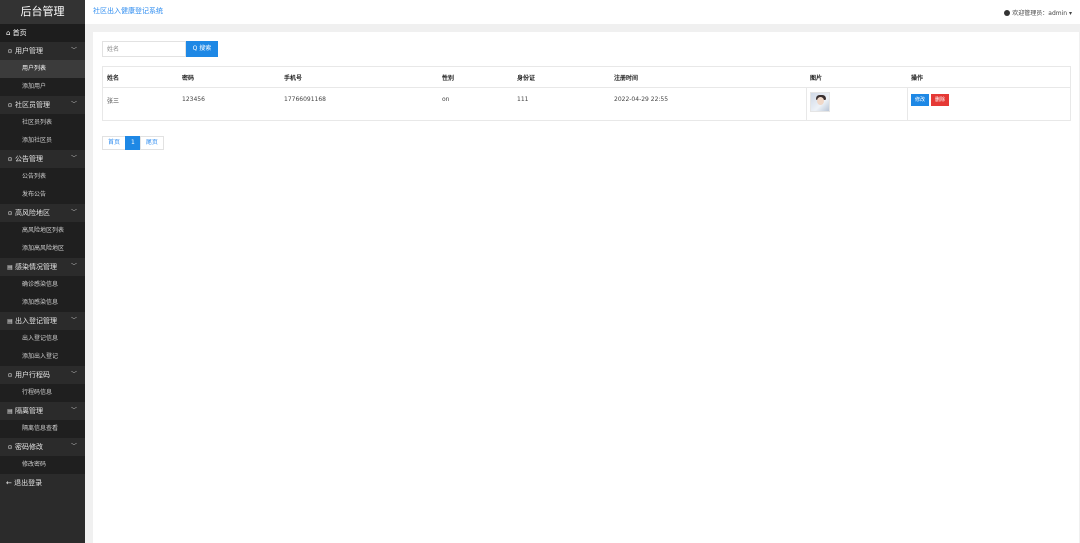 The image size is (1080, 543). What do you see at coordinates (42, 357) in the screenshot?
I see `sidebar-item-add-entry-exit: 添加出入登记` at bounding box center [42, 357].